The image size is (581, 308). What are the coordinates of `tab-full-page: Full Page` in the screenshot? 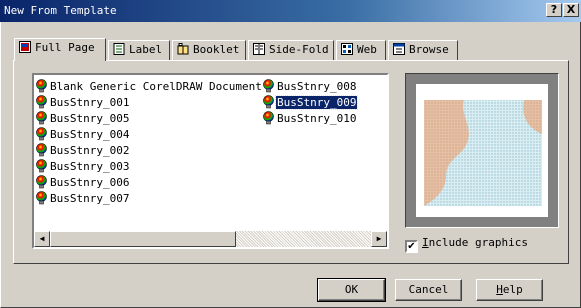 It's located at (60, 49).